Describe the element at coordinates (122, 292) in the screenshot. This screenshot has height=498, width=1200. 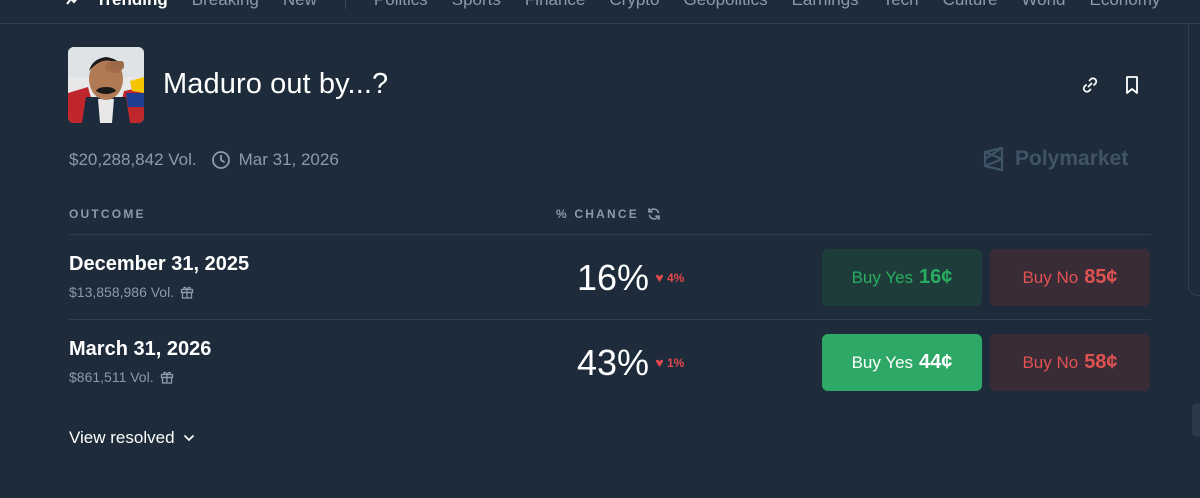
I see `outcome-volume-text: $13,858,986 Vol.` at that location.